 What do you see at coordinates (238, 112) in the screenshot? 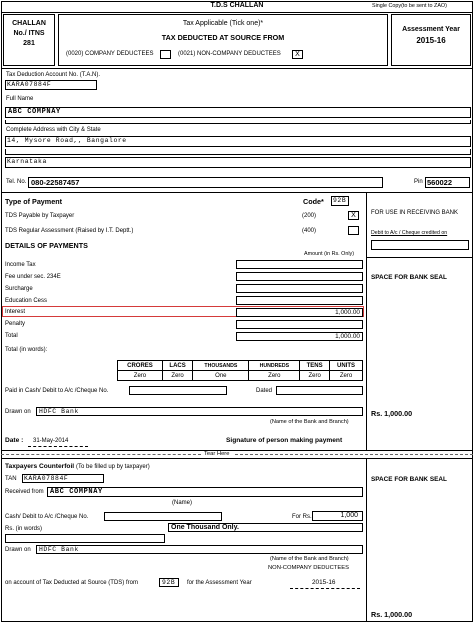
I see `name-field` at bounding box center [238, 112].